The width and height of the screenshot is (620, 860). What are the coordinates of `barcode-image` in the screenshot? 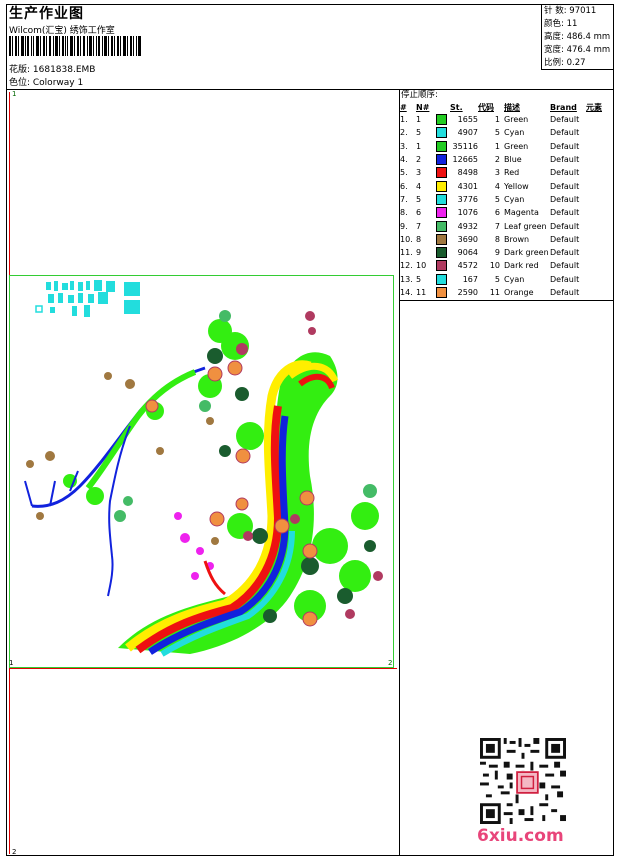 It's located at (75, 46).